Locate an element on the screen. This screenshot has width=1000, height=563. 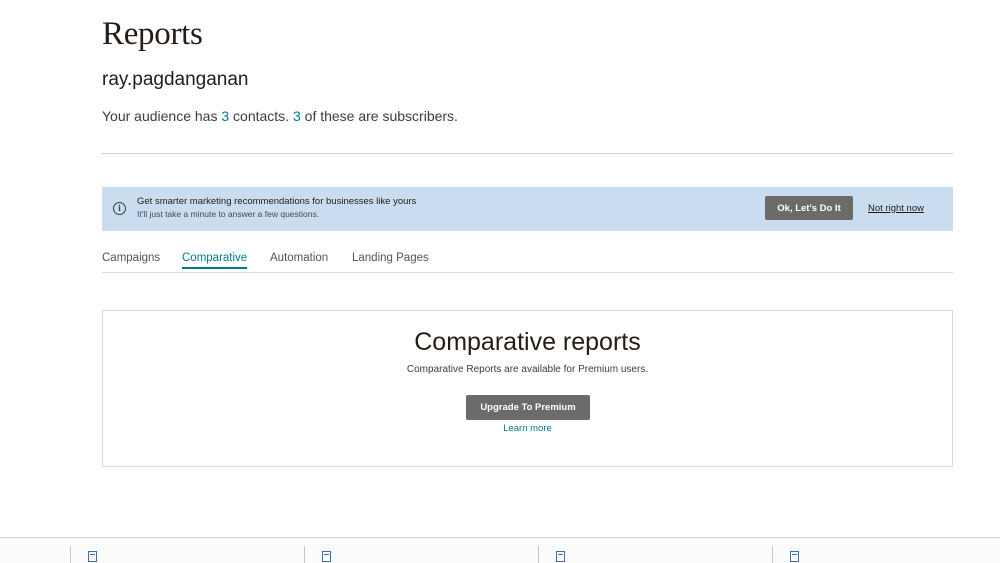
learn-more-link: Learn more is located at coordinates (527, 428).